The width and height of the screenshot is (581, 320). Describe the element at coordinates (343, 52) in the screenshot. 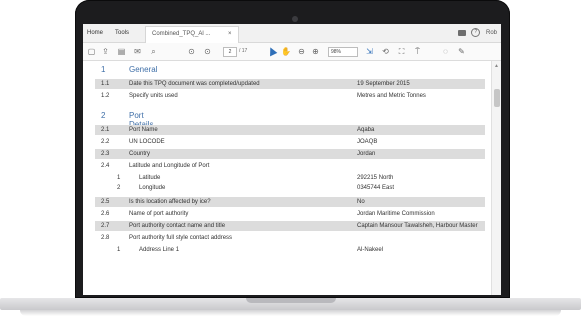

I see `zoom-select: 98%` at that location.